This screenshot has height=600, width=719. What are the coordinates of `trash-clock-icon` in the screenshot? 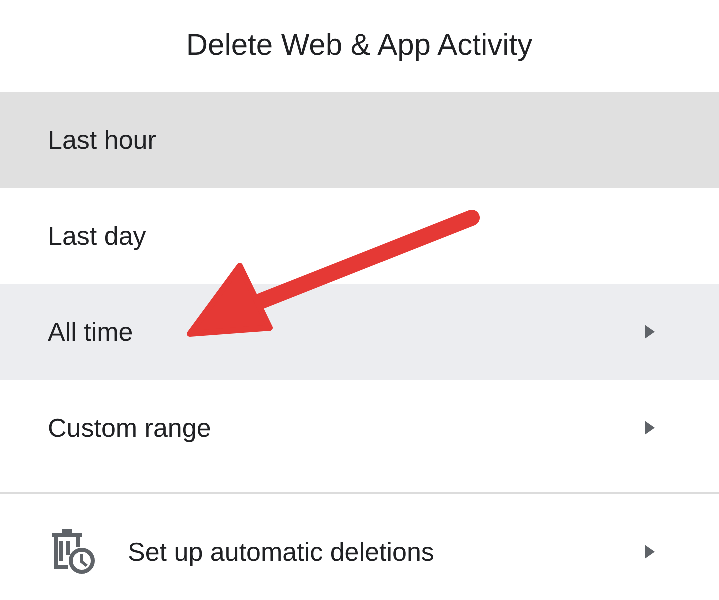 It's located at (73, 552).